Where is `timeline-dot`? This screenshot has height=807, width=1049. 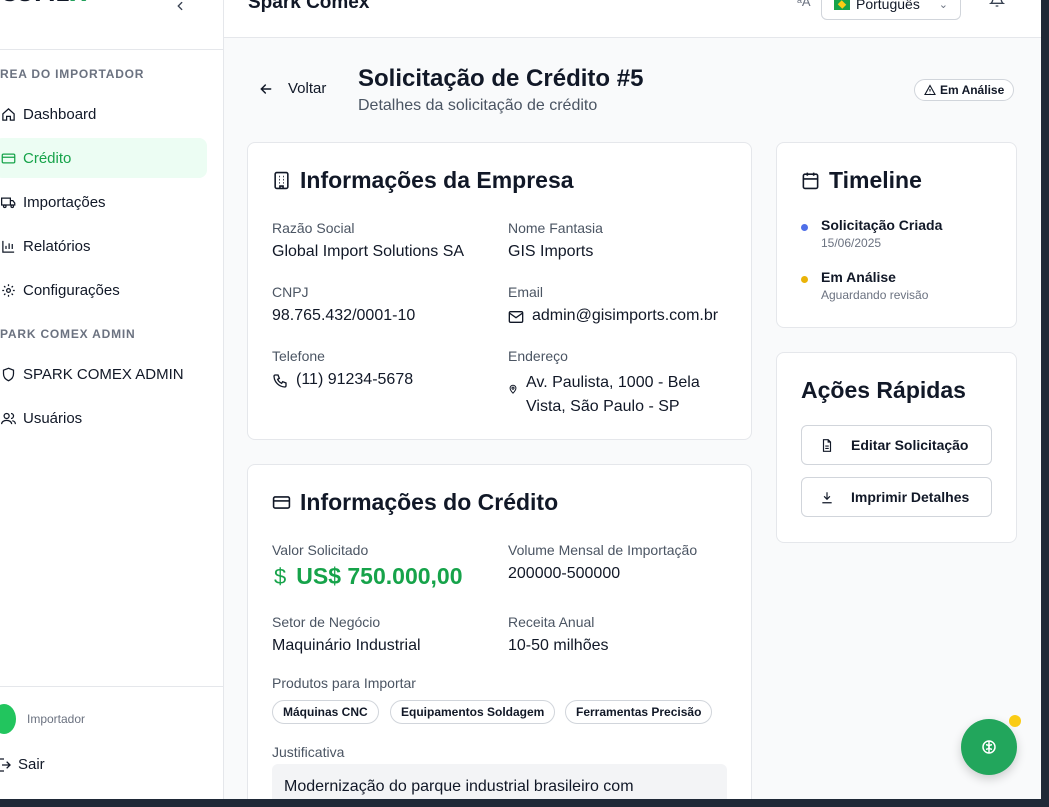 timeline-dot is located at coordinates (804, 227).